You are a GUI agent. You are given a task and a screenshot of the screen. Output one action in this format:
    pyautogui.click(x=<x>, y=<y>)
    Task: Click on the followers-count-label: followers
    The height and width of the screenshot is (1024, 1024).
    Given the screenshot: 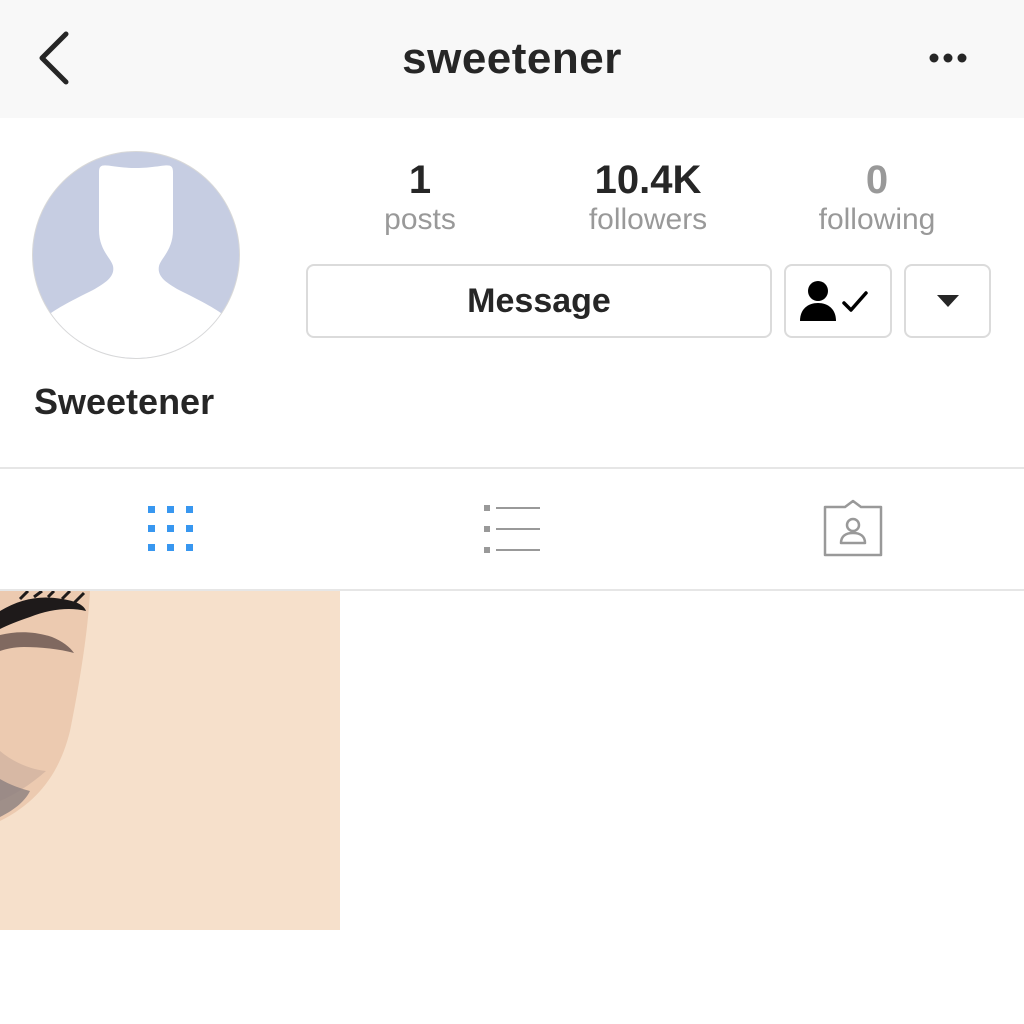 What is the action you would take?
    pyautogui.click(x=648, y=219)
    